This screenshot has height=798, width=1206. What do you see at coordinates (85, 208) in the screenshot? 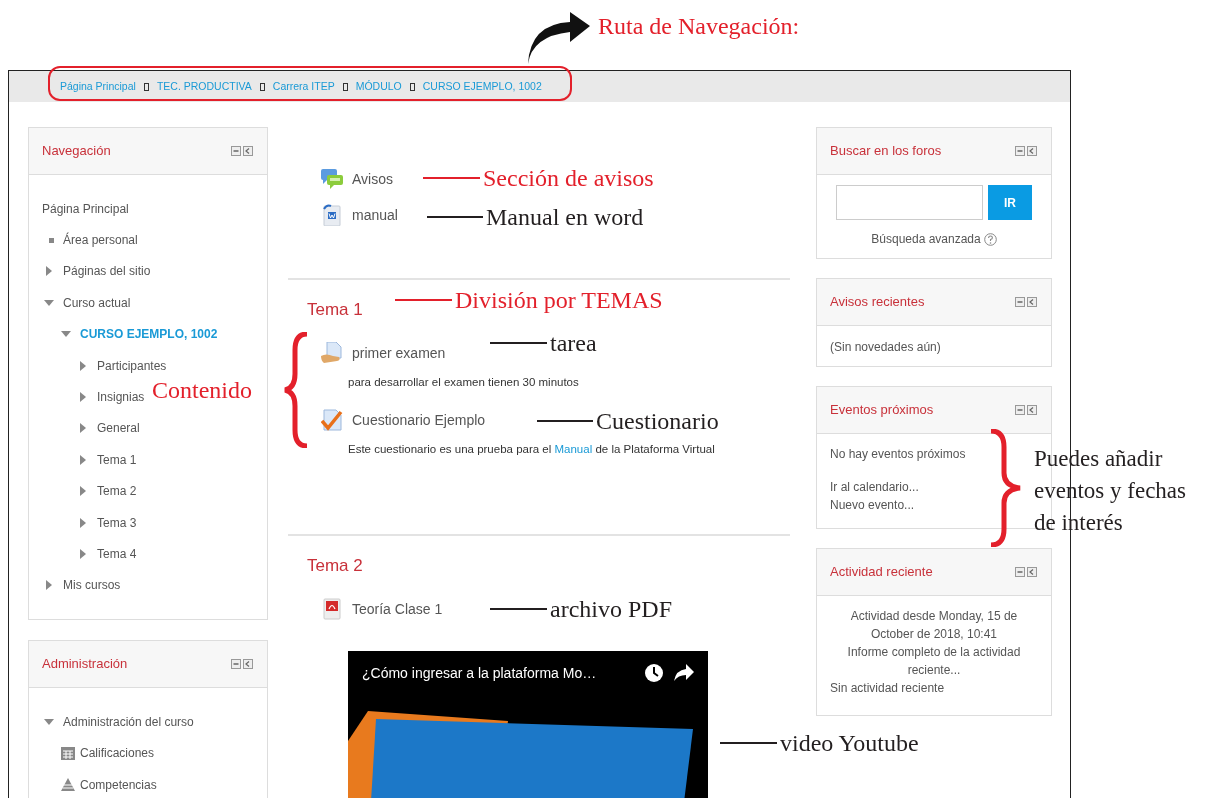
I see `tree-item: Página Principal` at bounding box center [85, 208].